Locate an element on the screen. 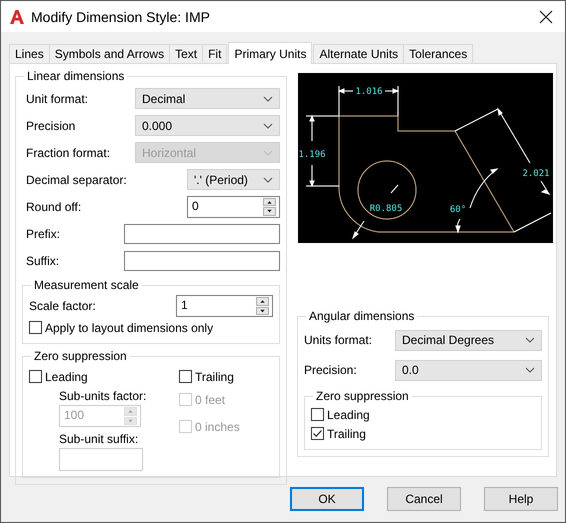 Image resolution: width=566 pixels, height=523 pixels. group-title: Angular dimensions is located at coordinates (362, 316).